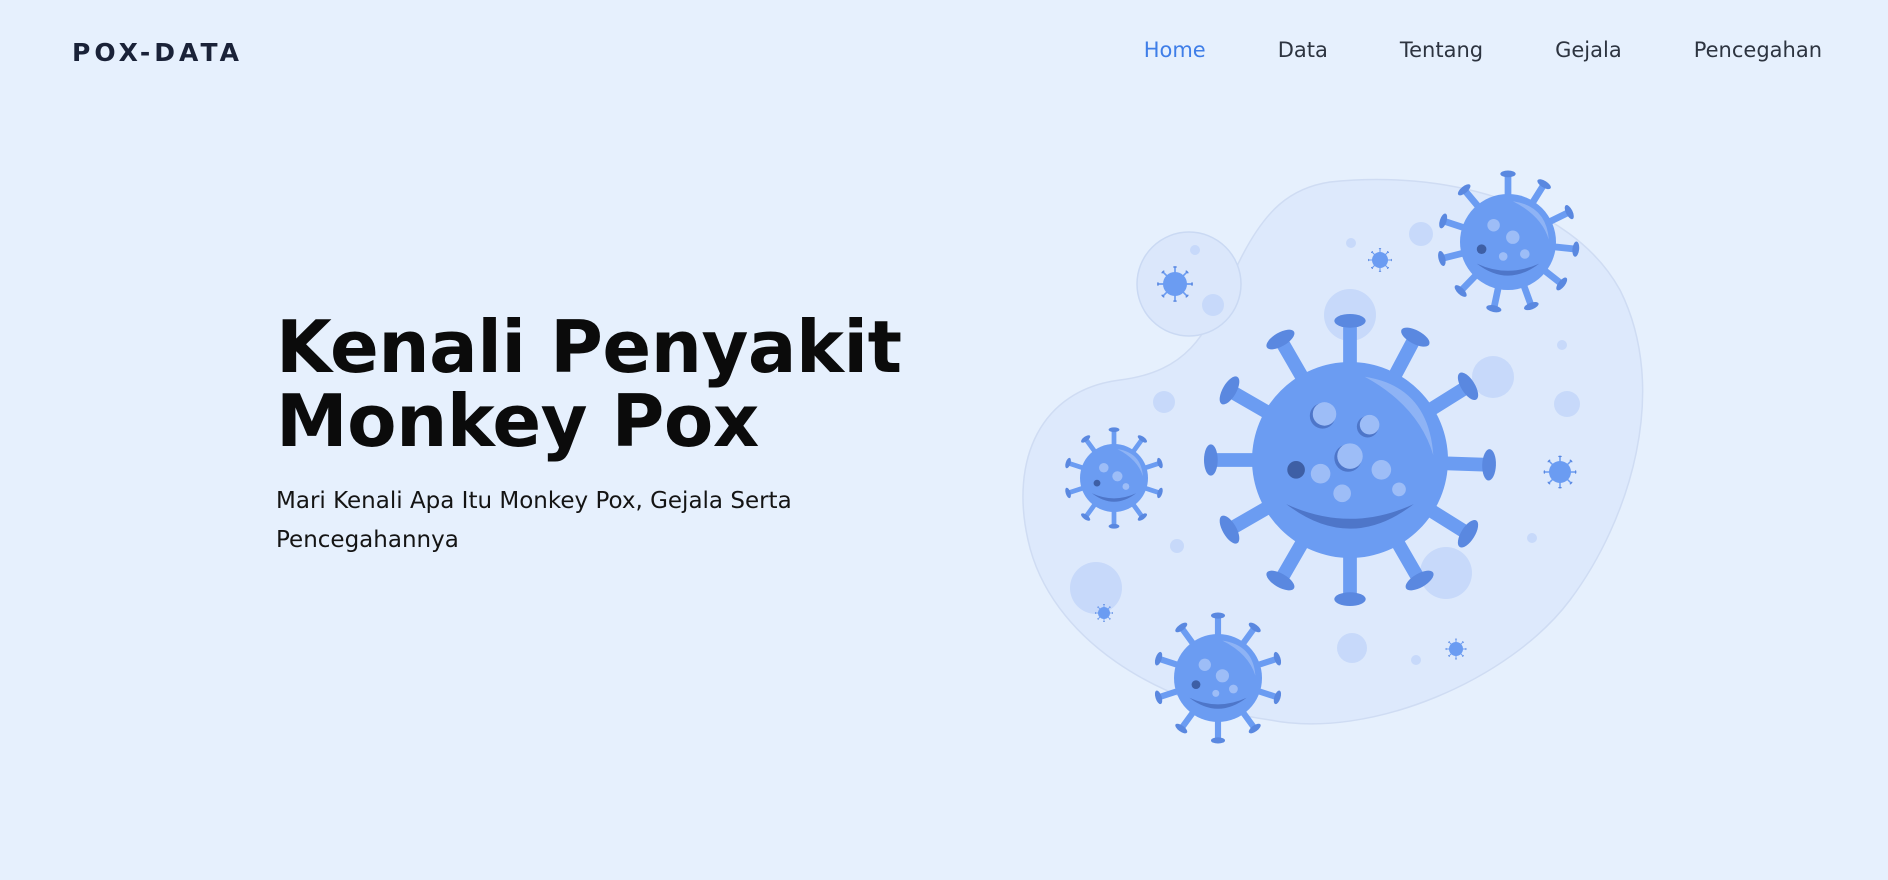 This screenshot has width=1888, height=880. Describe the element at coordinates (1758, 50) in the screenshot. I see `nav-link-pencegahan: Pencegahan` at that location.